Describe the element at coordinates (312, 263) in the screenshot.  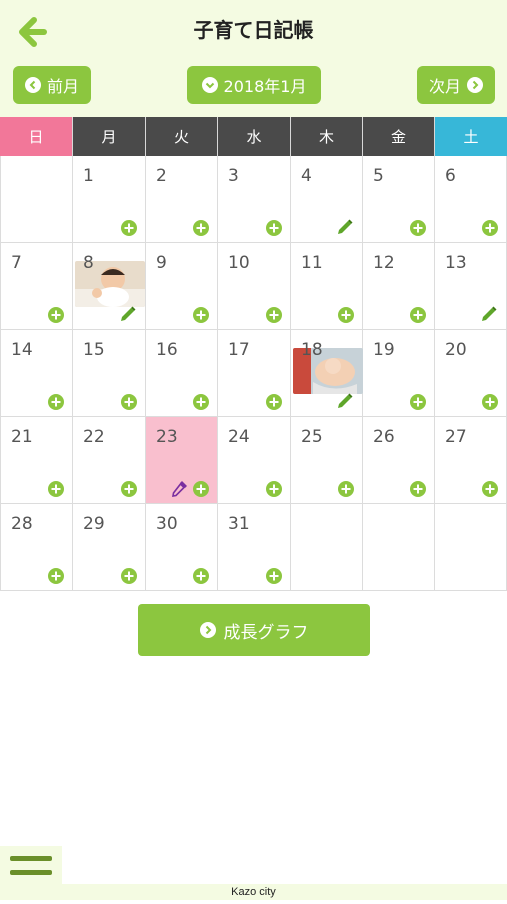
I see `day-number: 11` at that location.